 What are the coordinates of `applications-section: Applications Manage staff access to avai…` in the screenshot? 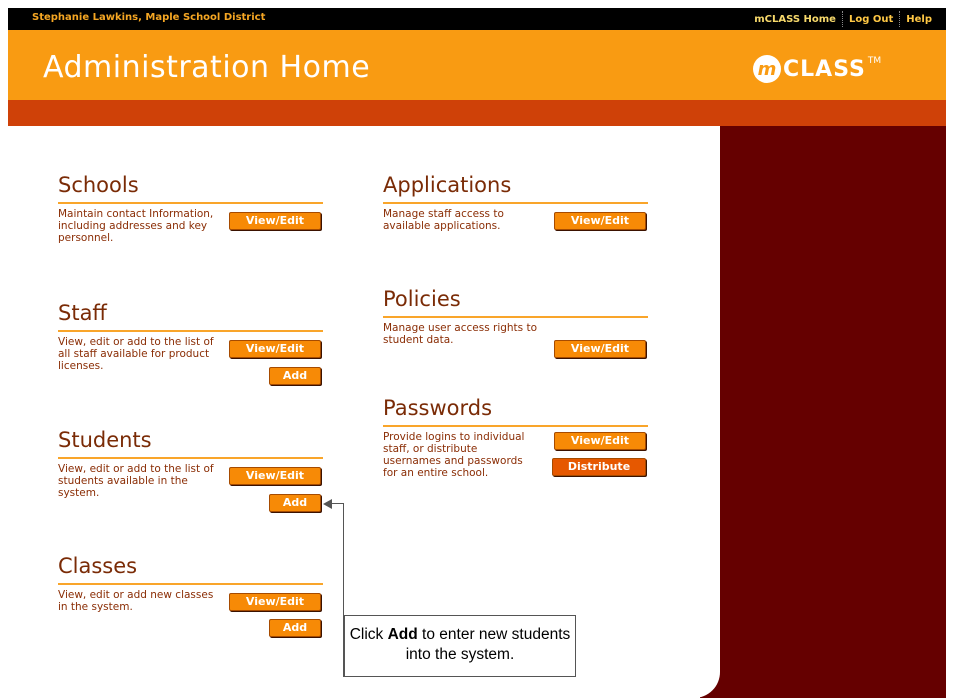 It's located at (515, 202).